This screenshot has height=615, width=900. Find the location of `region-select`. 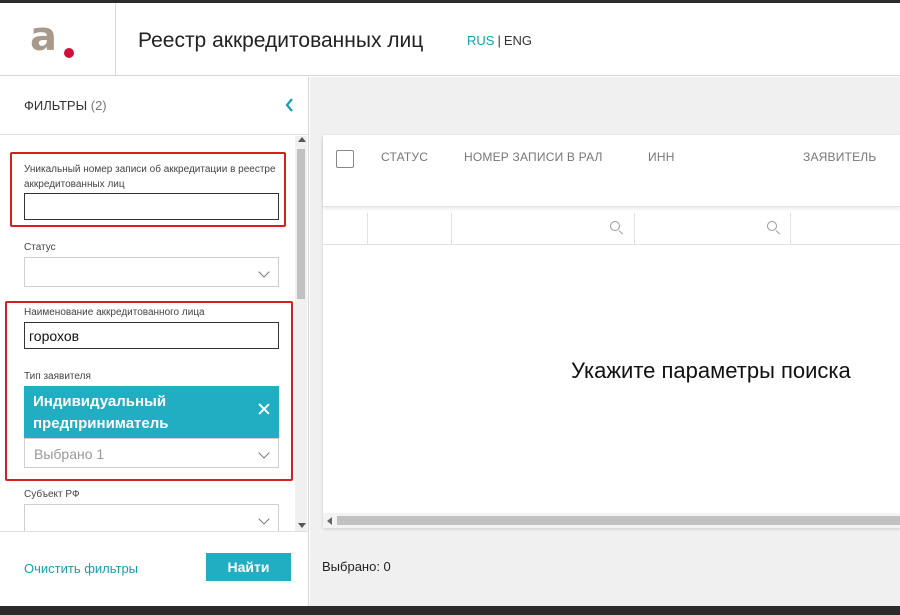

region-select is located at coordinates (151, 517).